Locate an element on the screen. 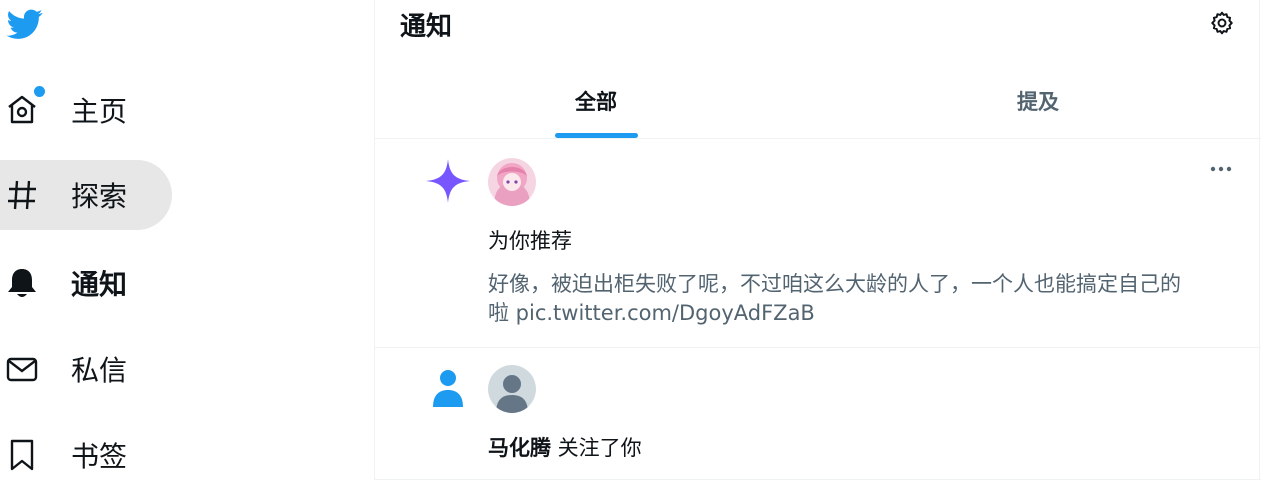 This screenshot has width=1280, height=490. twitter-logo-icon is located at coordinates (25, 24).